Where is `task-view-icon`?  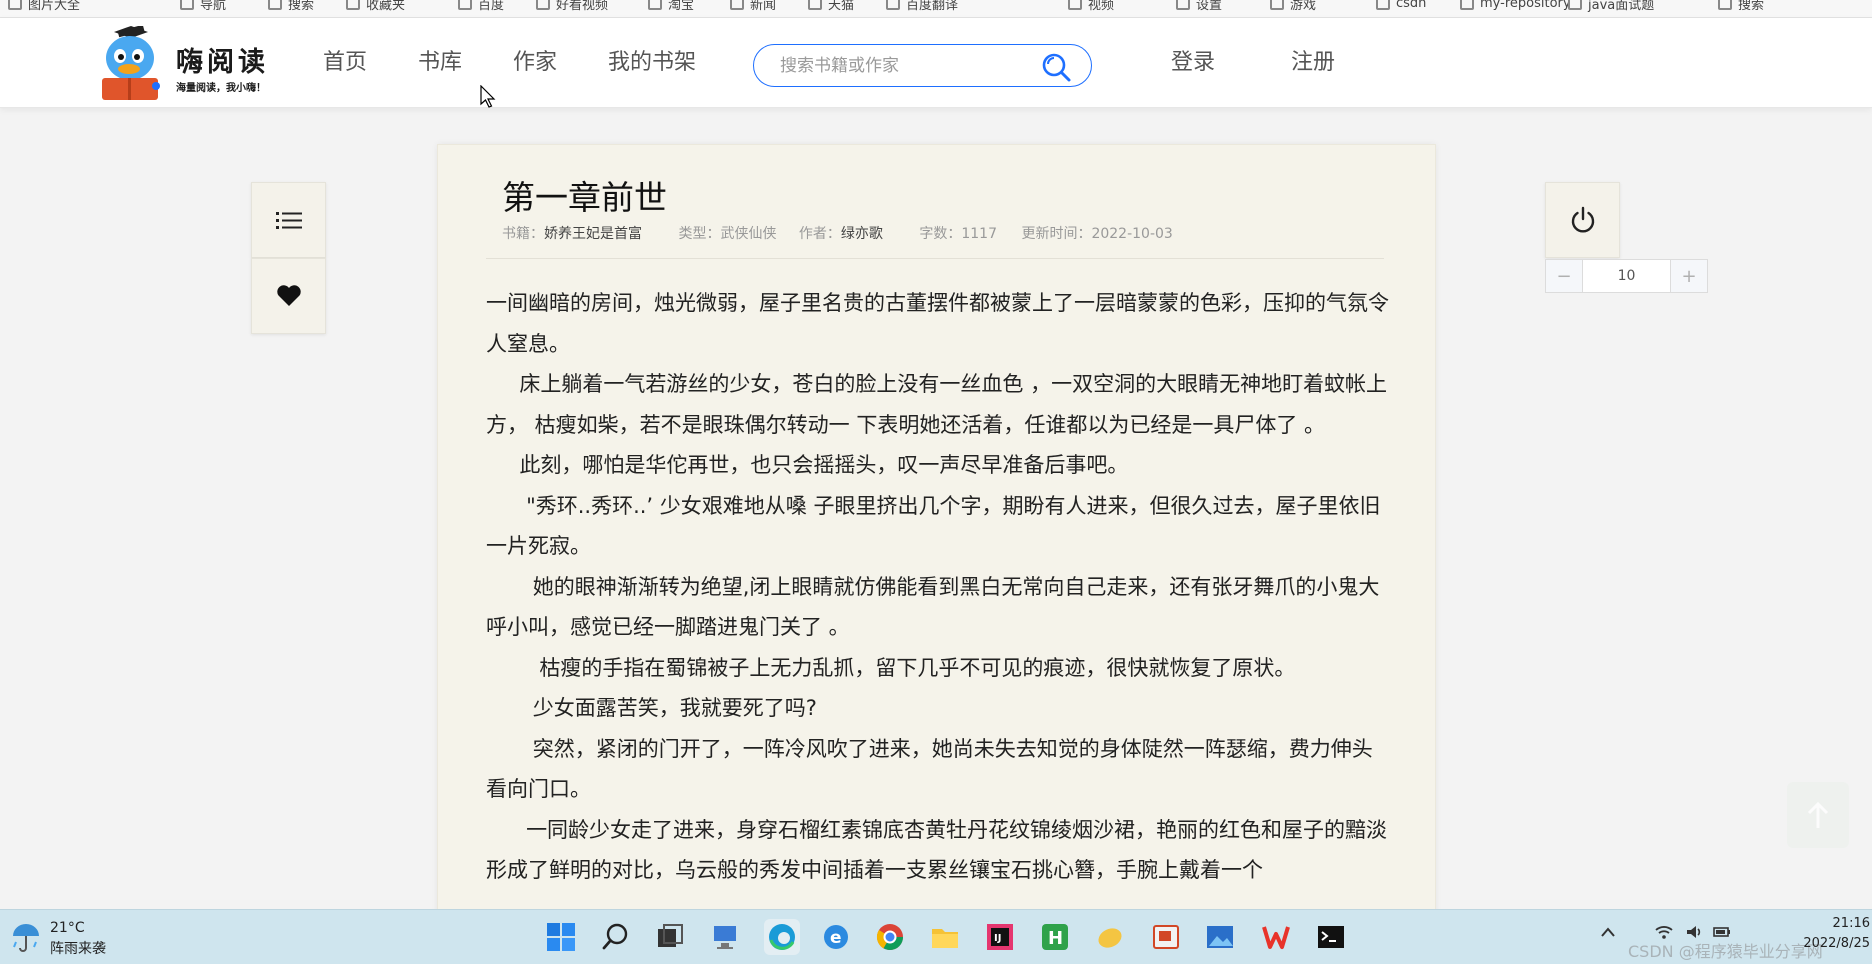 task-view-icon is located at coordinates (670, 935).